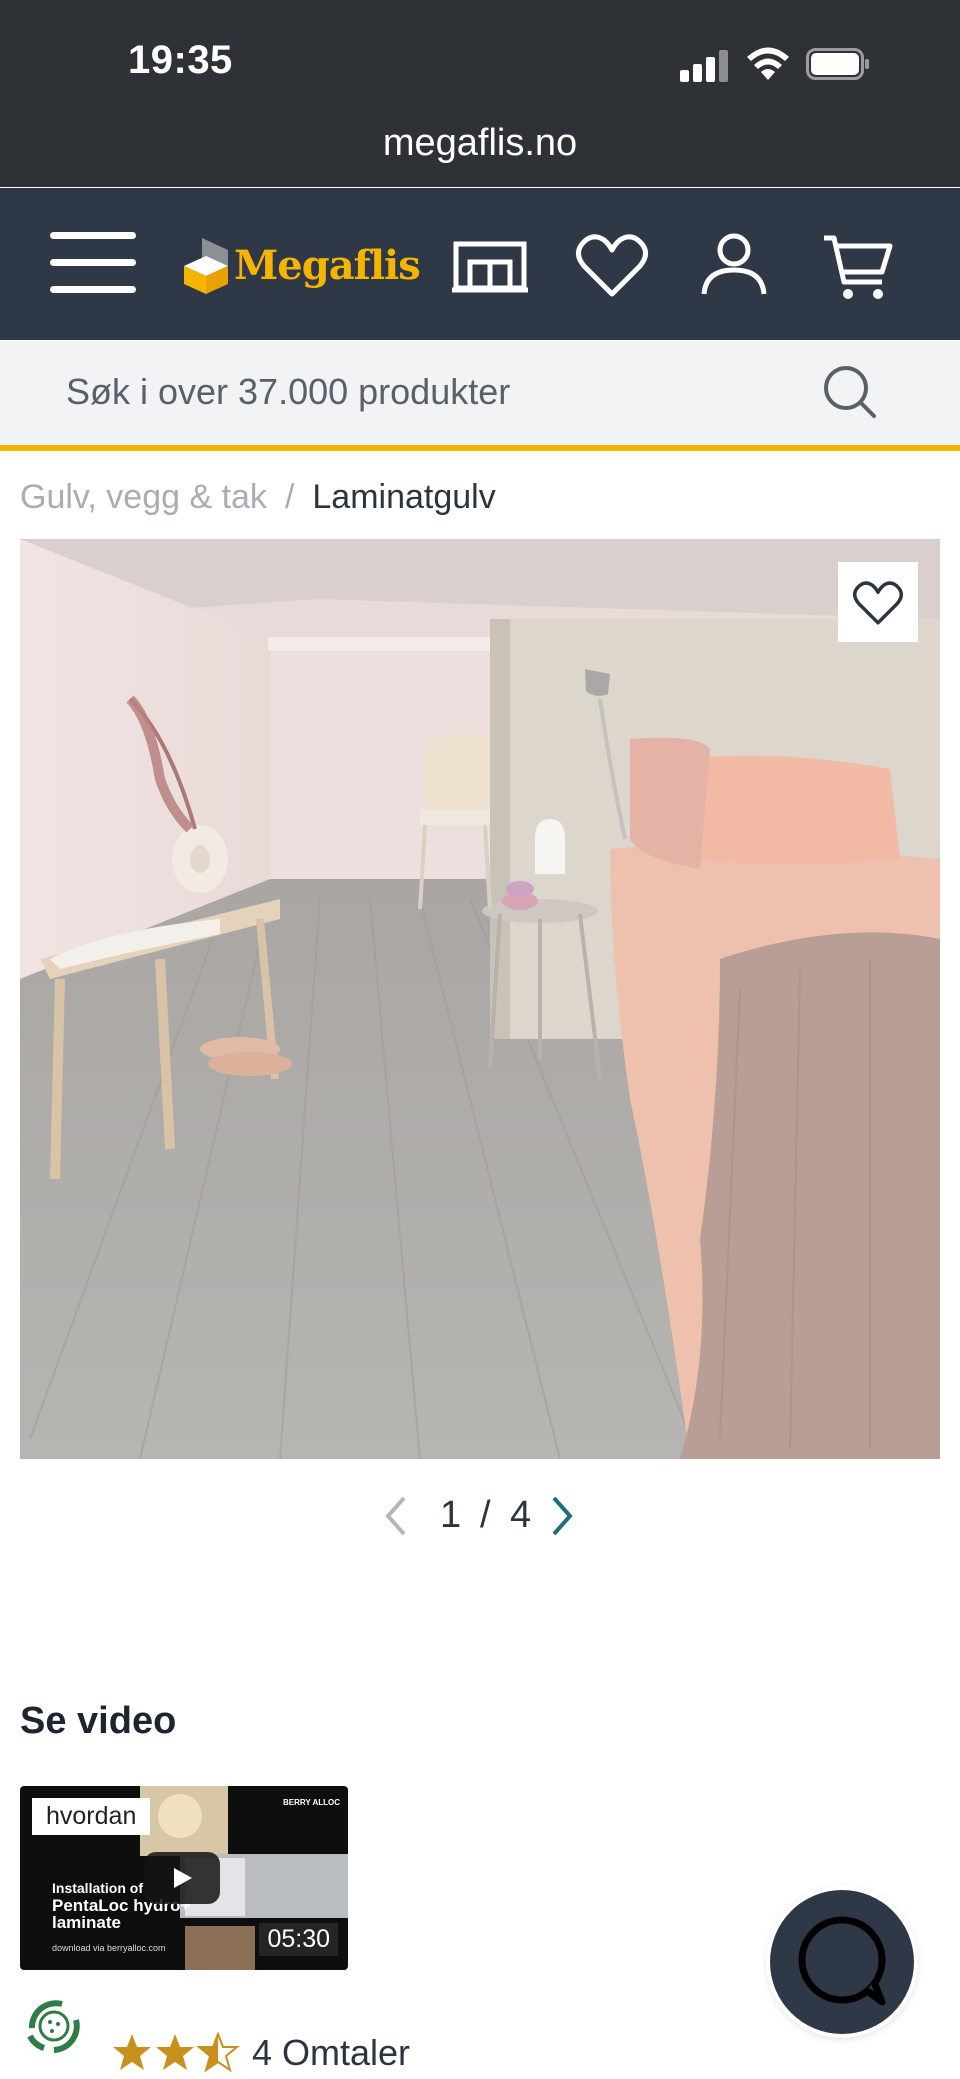 This screenshot has height=2079, width=960. What do you see at coordinates (98, 1721) in the screenshot?
I see `video-section-title: Se video` at bounding box center [98, 1721].